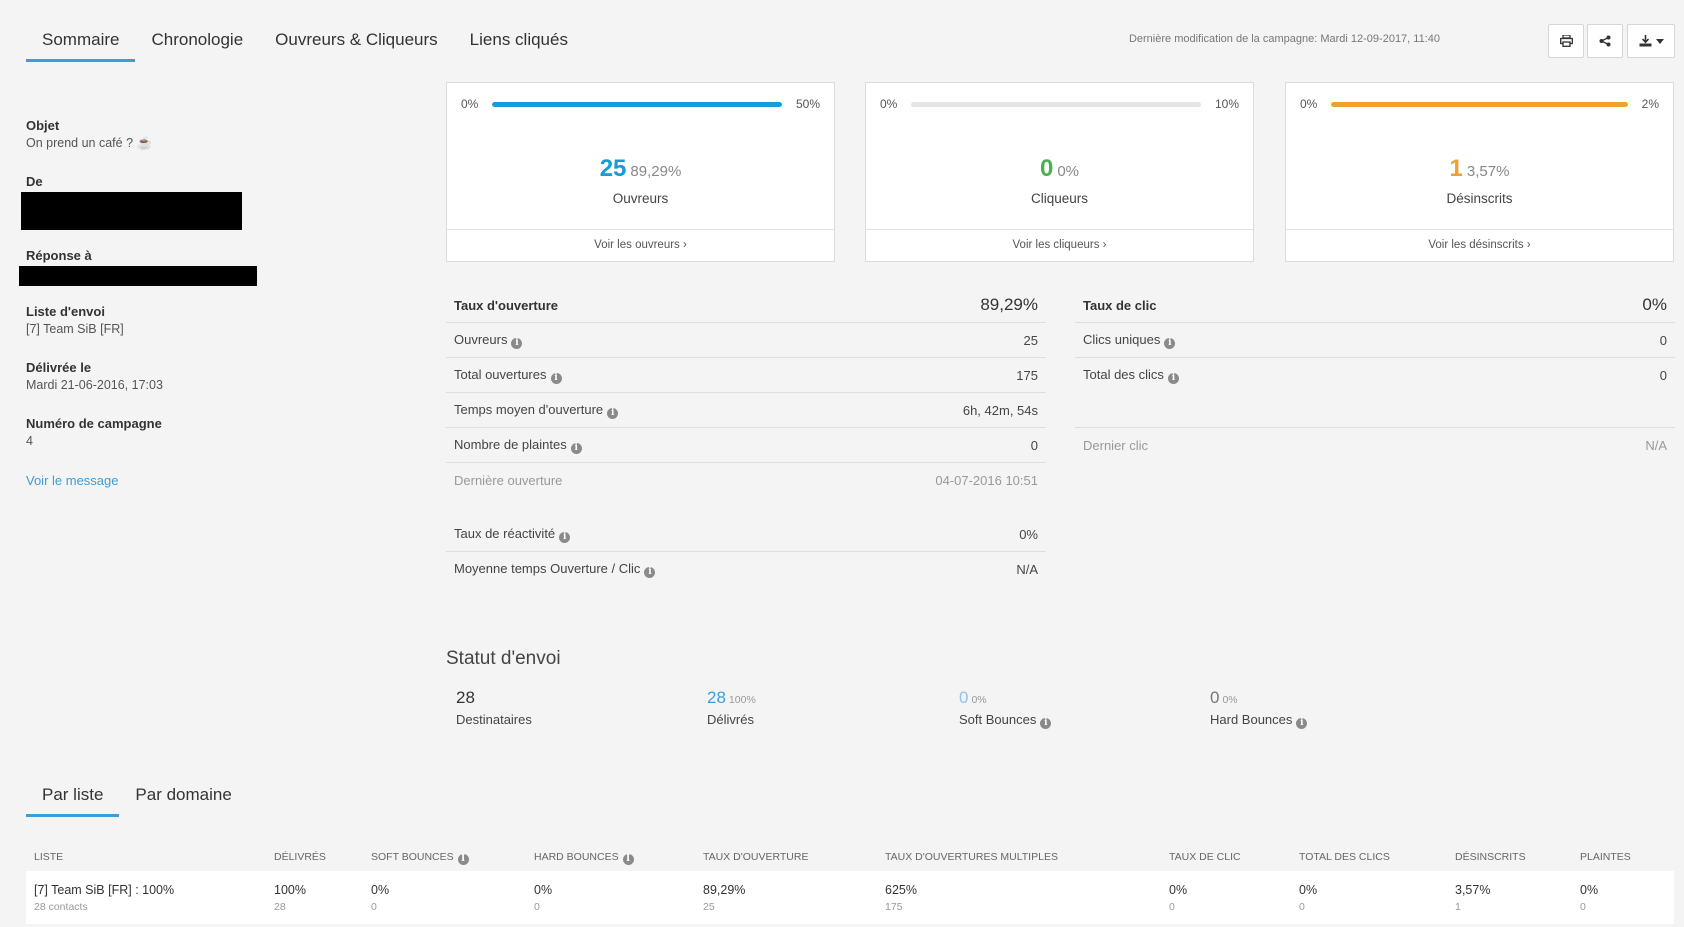 This screenshot has width=1684, height=927. I want to click on temps-moyen-row: Temps moyen d'ouverture i 6h, 42m, 54s, so click(746, 410).